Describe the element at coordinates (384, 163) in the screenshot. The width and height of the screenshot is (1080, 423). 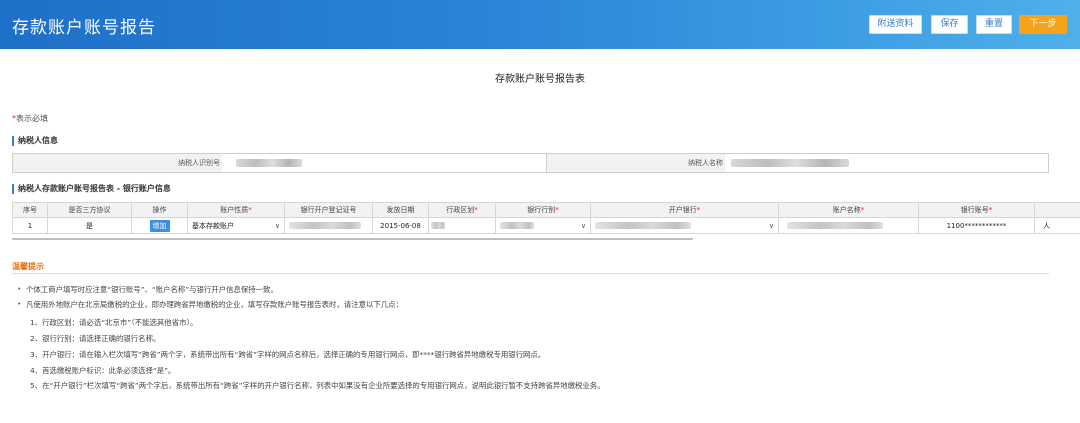
I see `taxpayer-id-value` at that location.